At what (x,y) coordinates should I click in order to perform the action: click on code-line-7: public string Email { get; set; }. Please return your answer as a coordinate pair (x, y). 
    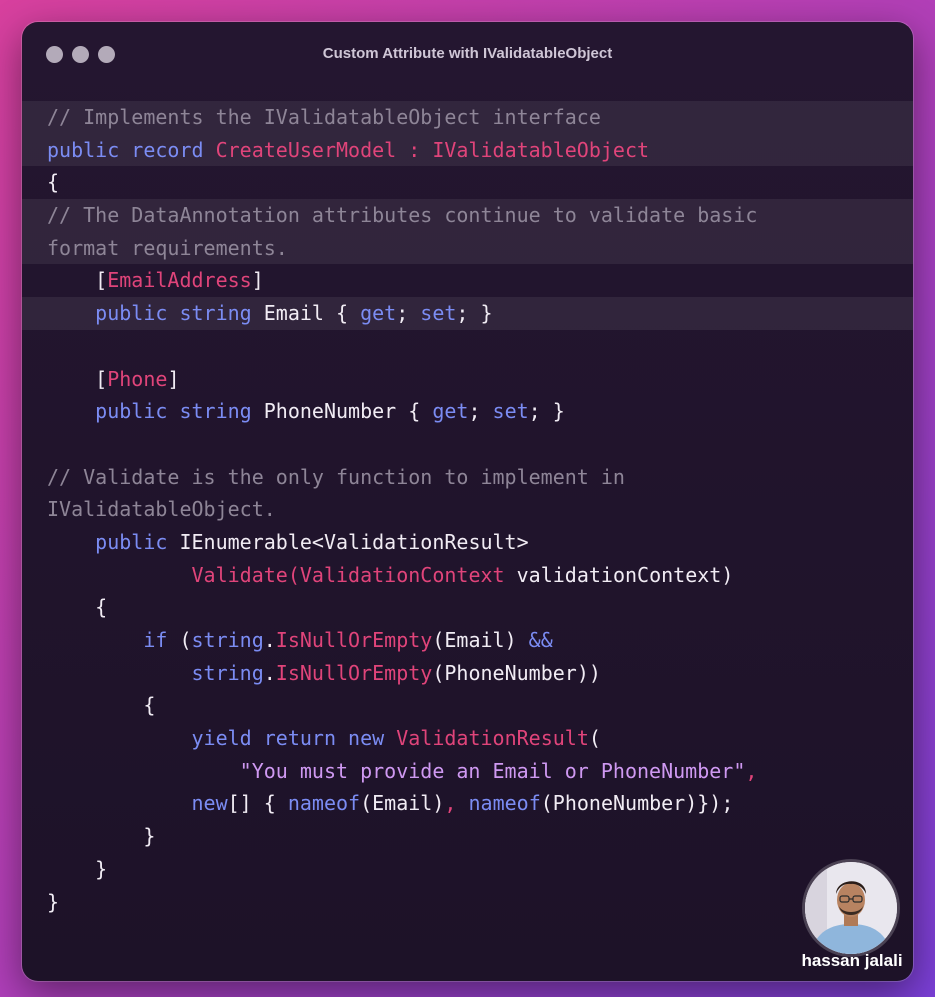
    Looking at the image, I should click on (467, 313).